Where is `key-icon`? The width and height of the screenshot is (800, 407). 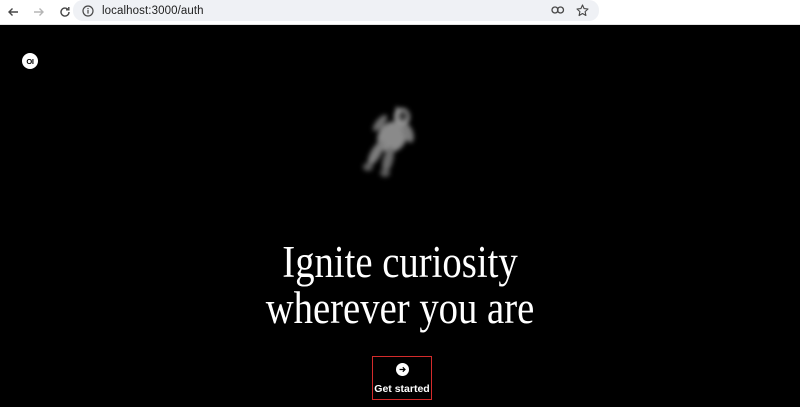
key-icon is located at coordinates (558, 10).